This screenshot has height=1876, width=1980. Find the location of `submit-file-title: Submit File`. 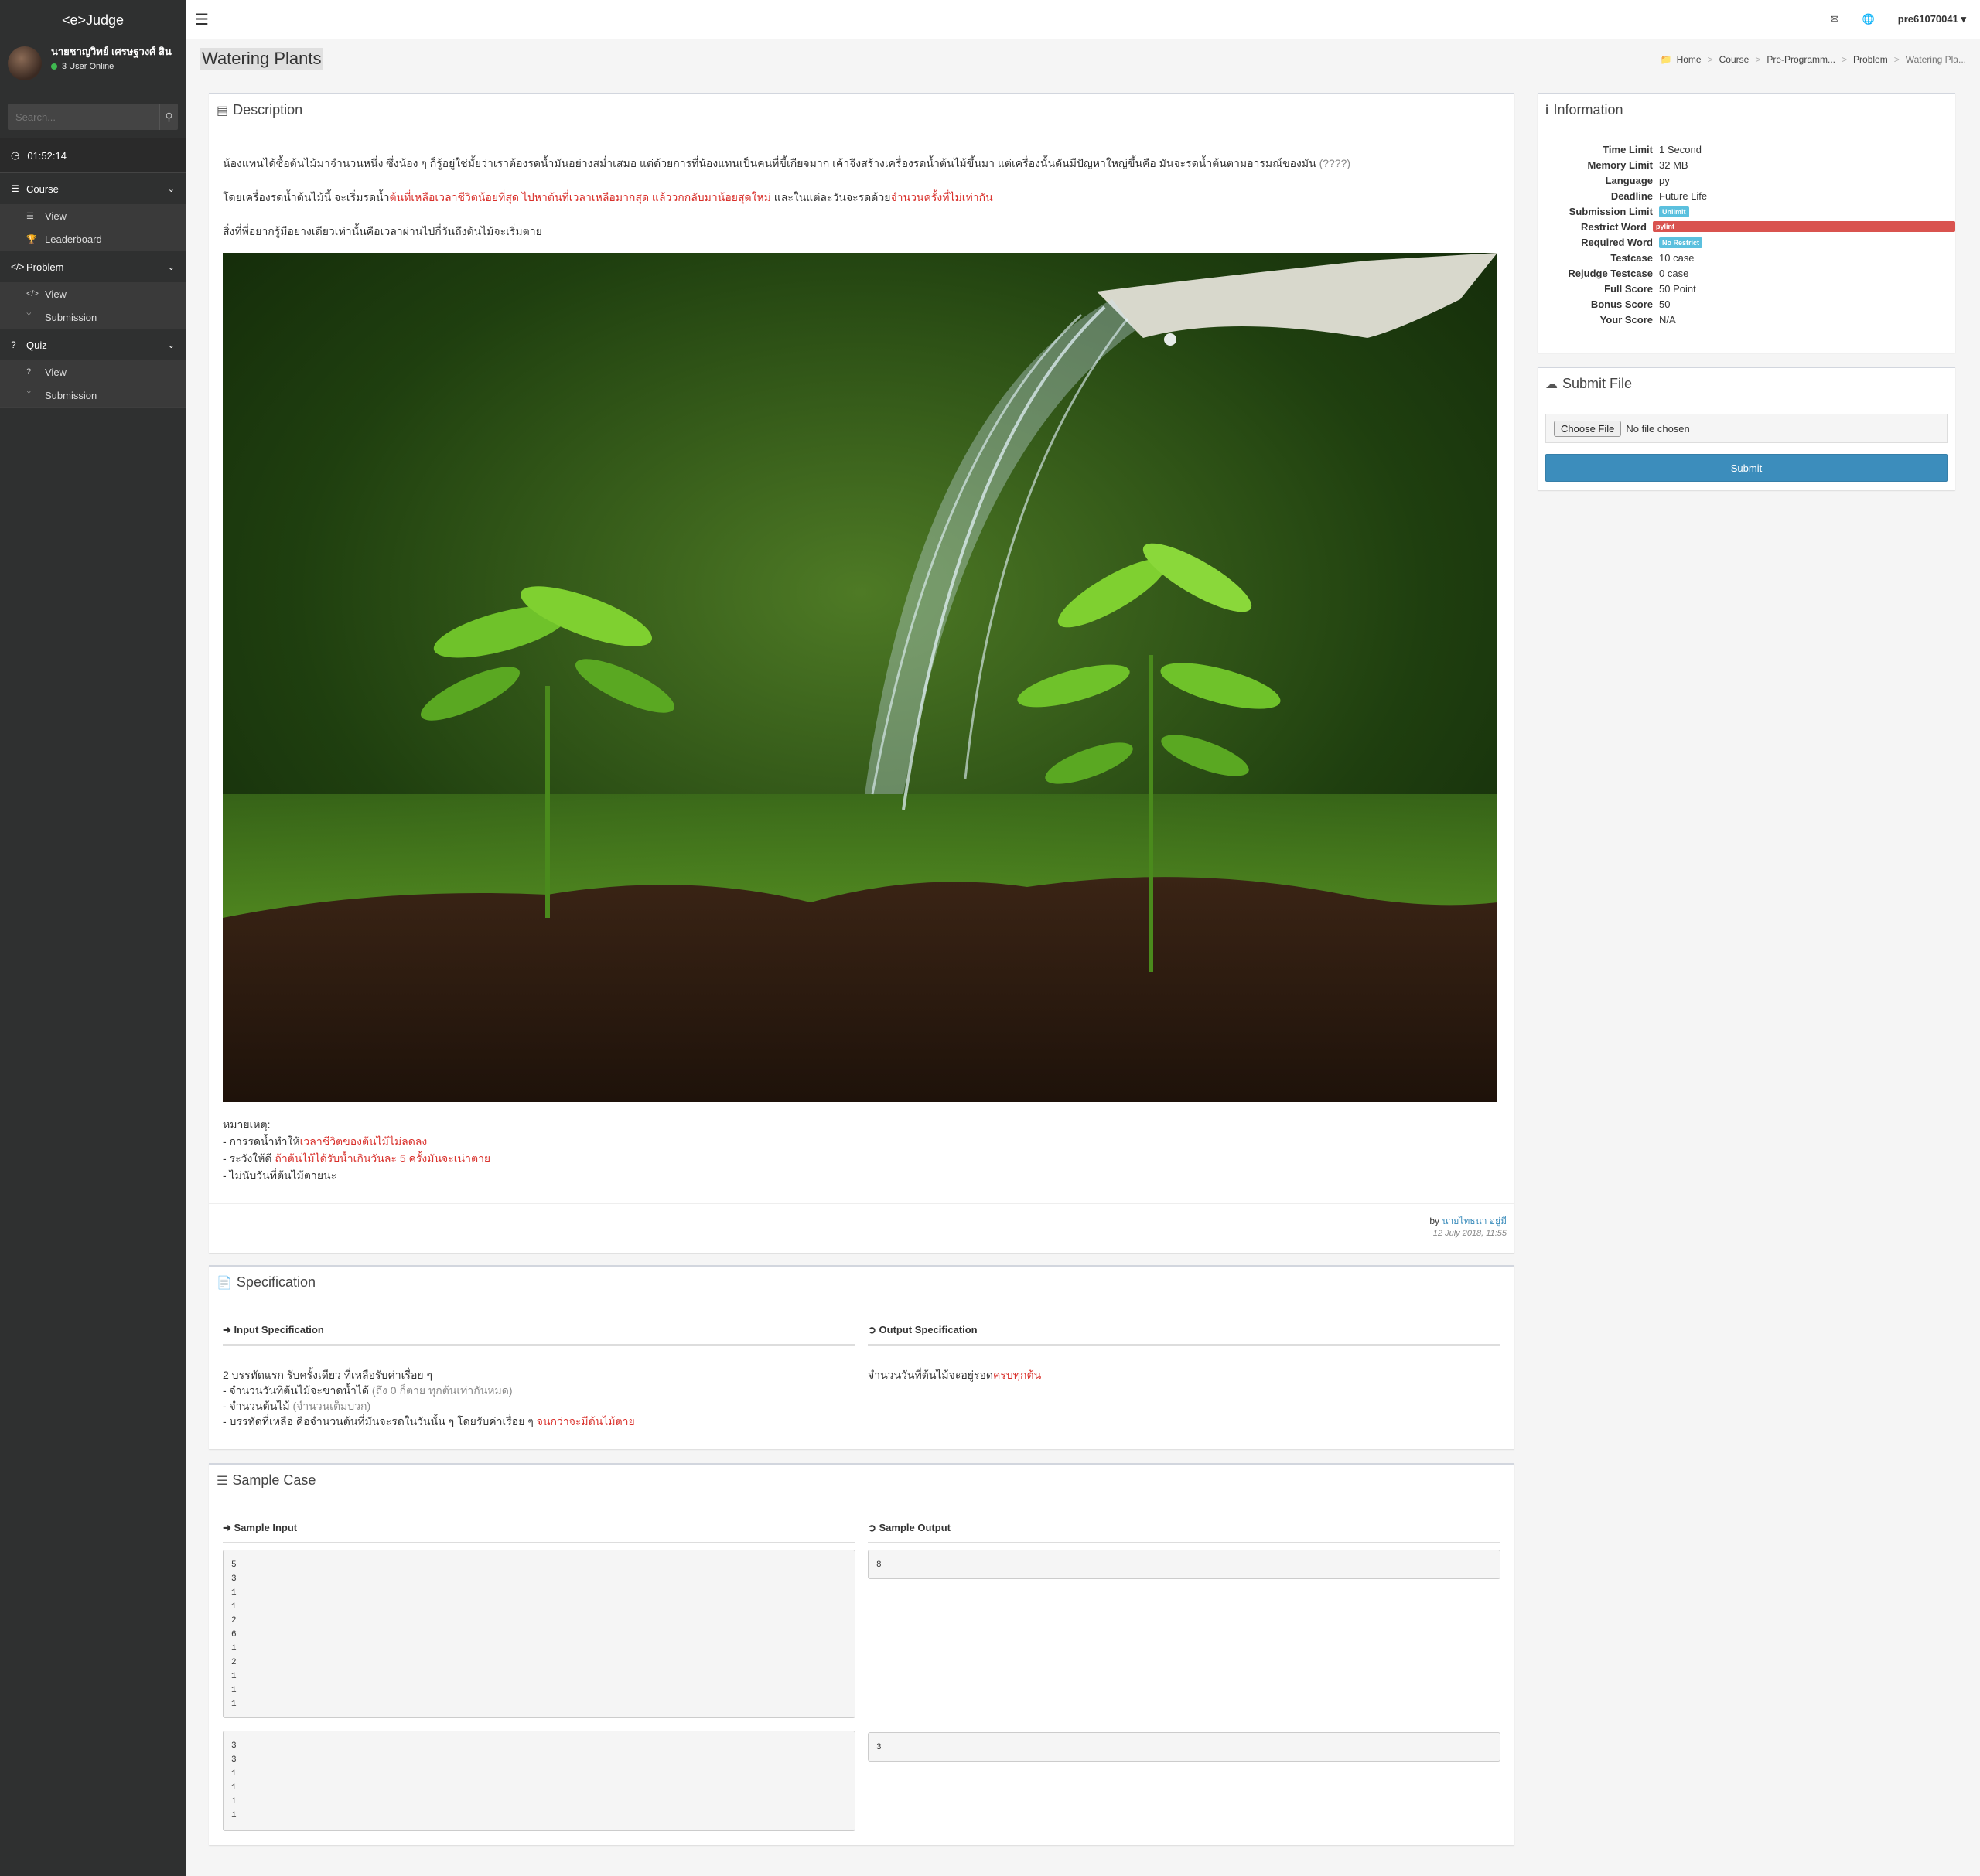

submit-file-title: Submit File is located at coordinates (1597, 383).